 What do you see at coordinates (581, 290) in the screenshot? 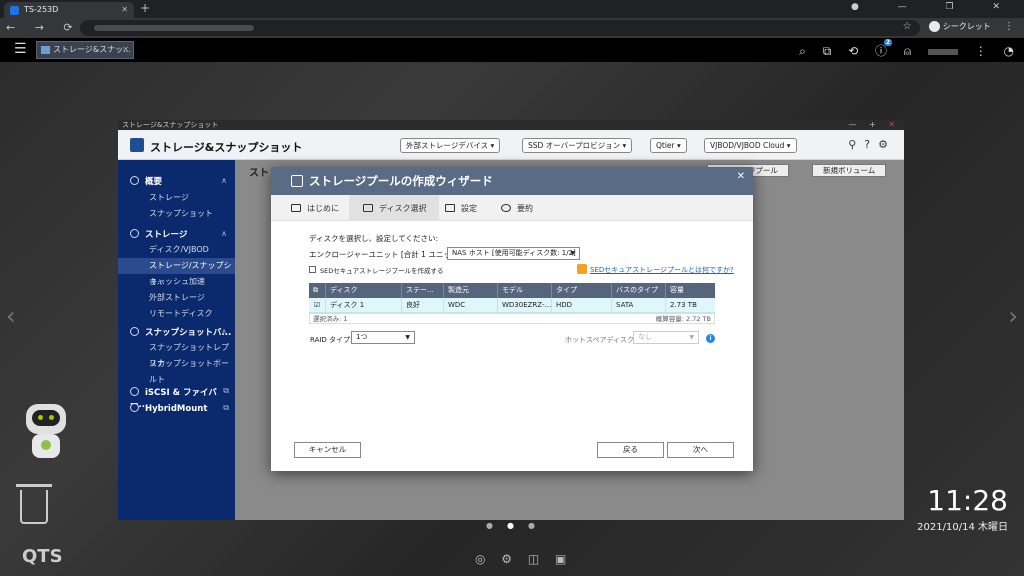
I see `col-type: タイプ` at bounding box center [581, 290].